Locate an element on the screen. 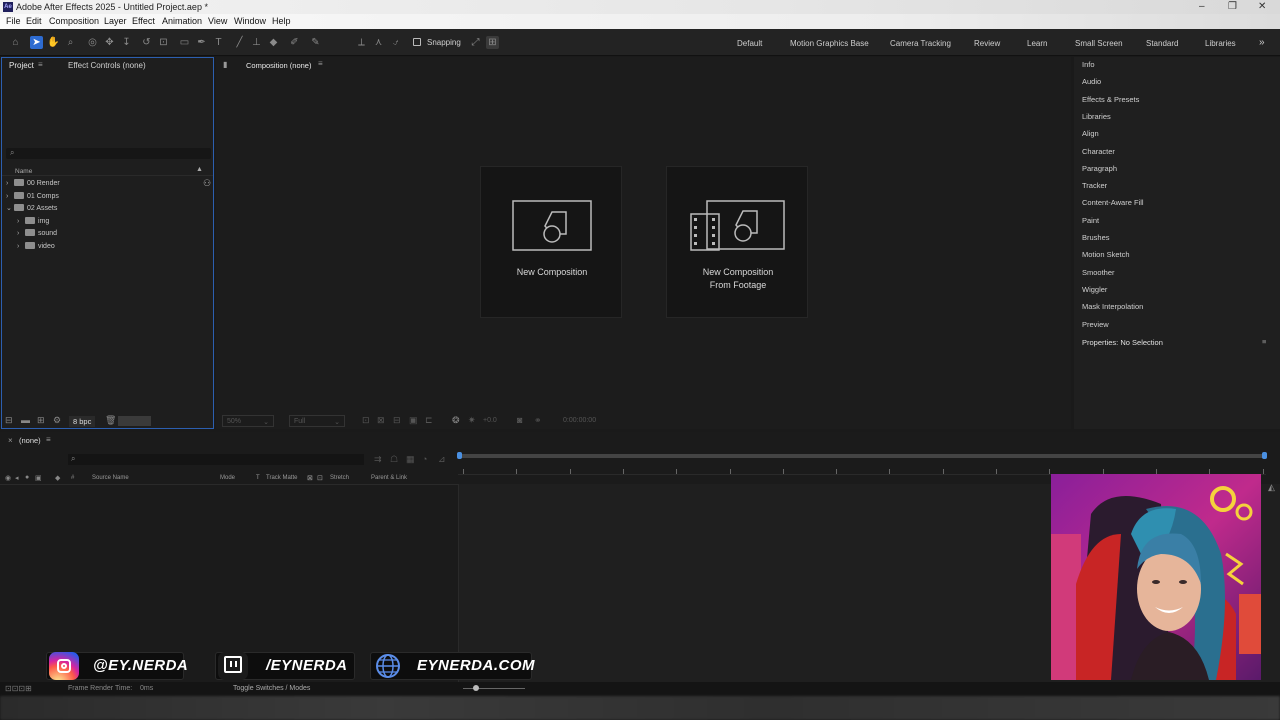  toggle-switches-modes: Toggle Switches / Modes is located at coordinates (271, 688).